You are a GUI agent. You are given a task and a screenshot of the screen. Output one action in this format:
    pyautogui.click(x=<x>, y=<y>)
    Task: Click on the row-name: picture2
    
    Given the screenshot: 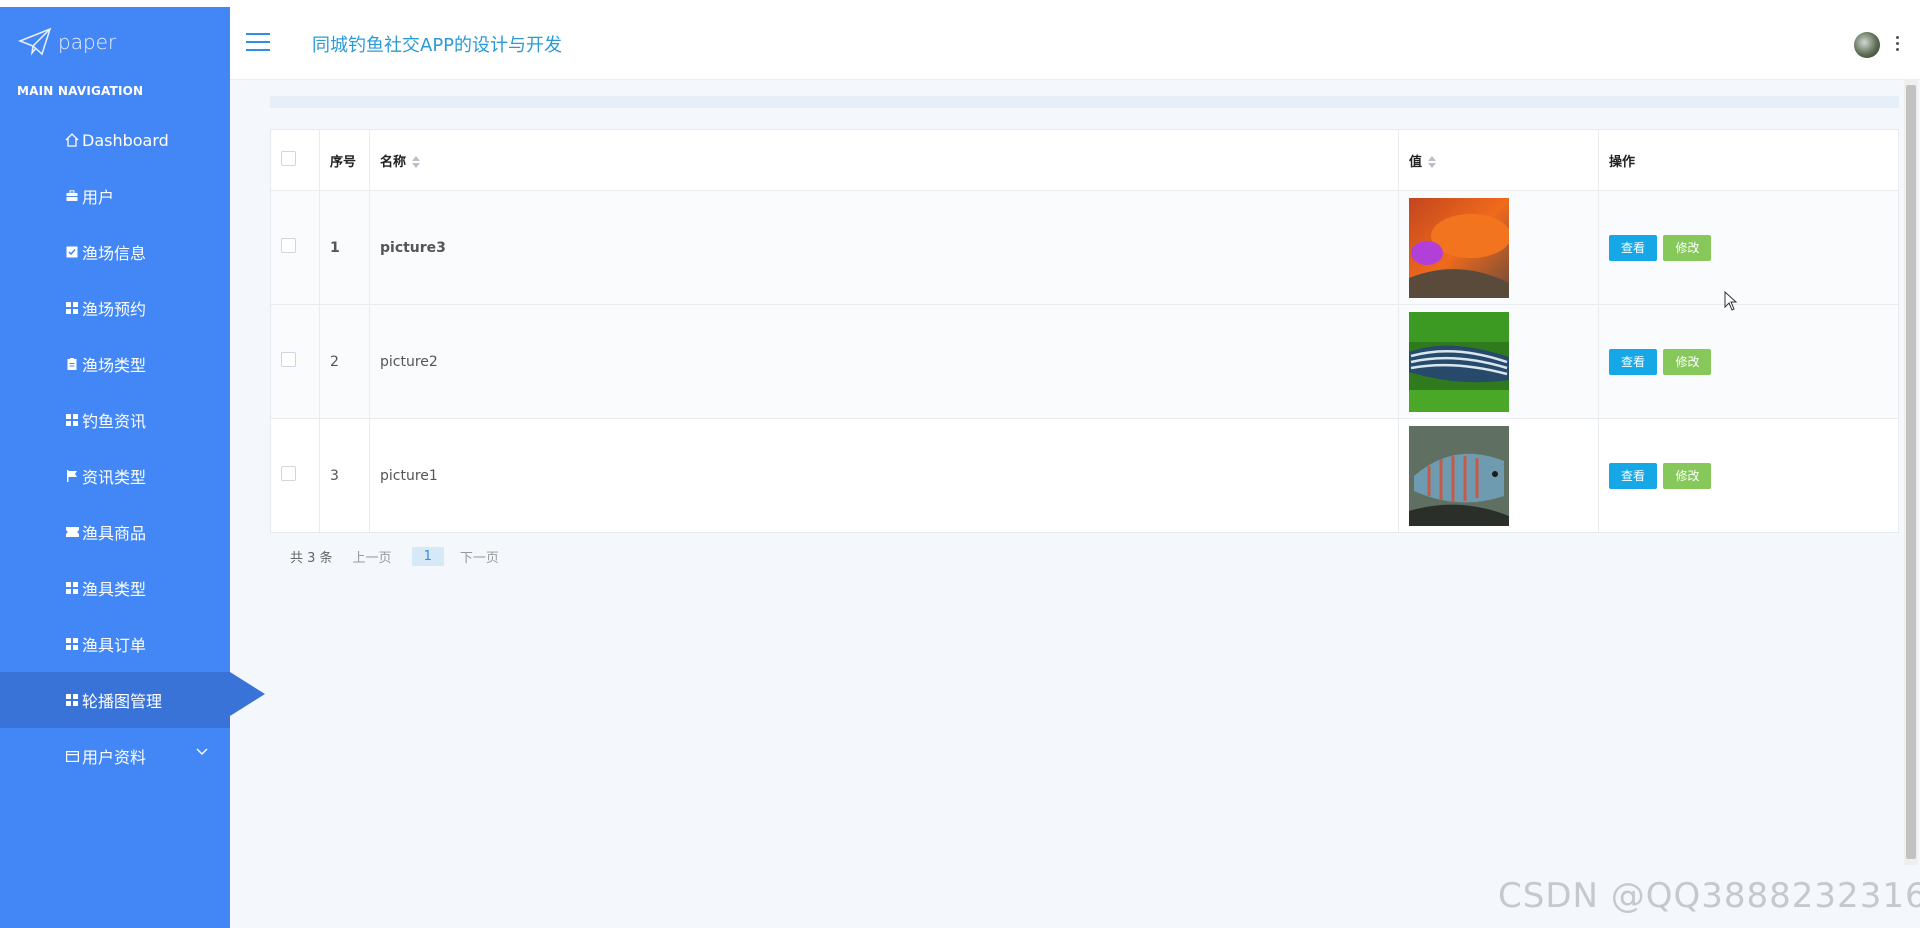 What is the action you would take?
    pyautogui.click(x=884, y=361)
    